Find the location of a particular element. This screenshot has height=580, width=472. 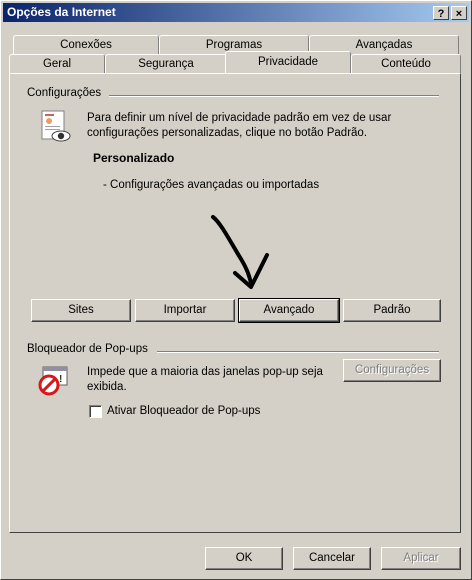

title-bar: Opções da Internet ? × is located at coordinates (236, 12).